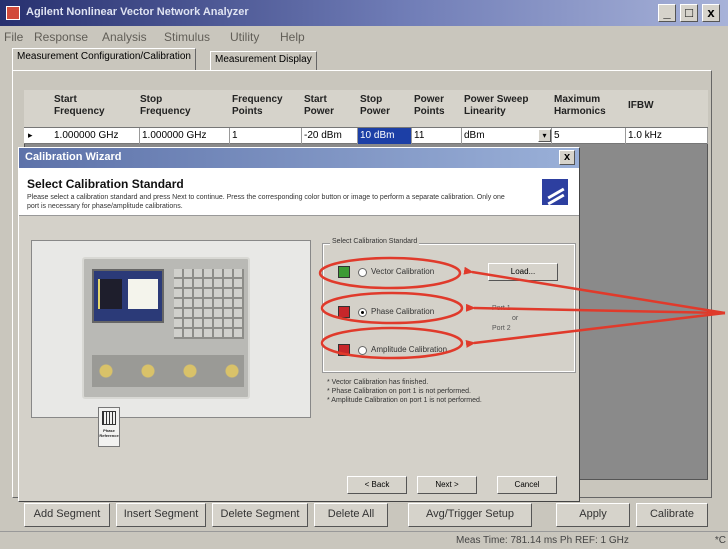 This screenshot has height=549, width=728. I want to click on app-icon, so click(13, 13).